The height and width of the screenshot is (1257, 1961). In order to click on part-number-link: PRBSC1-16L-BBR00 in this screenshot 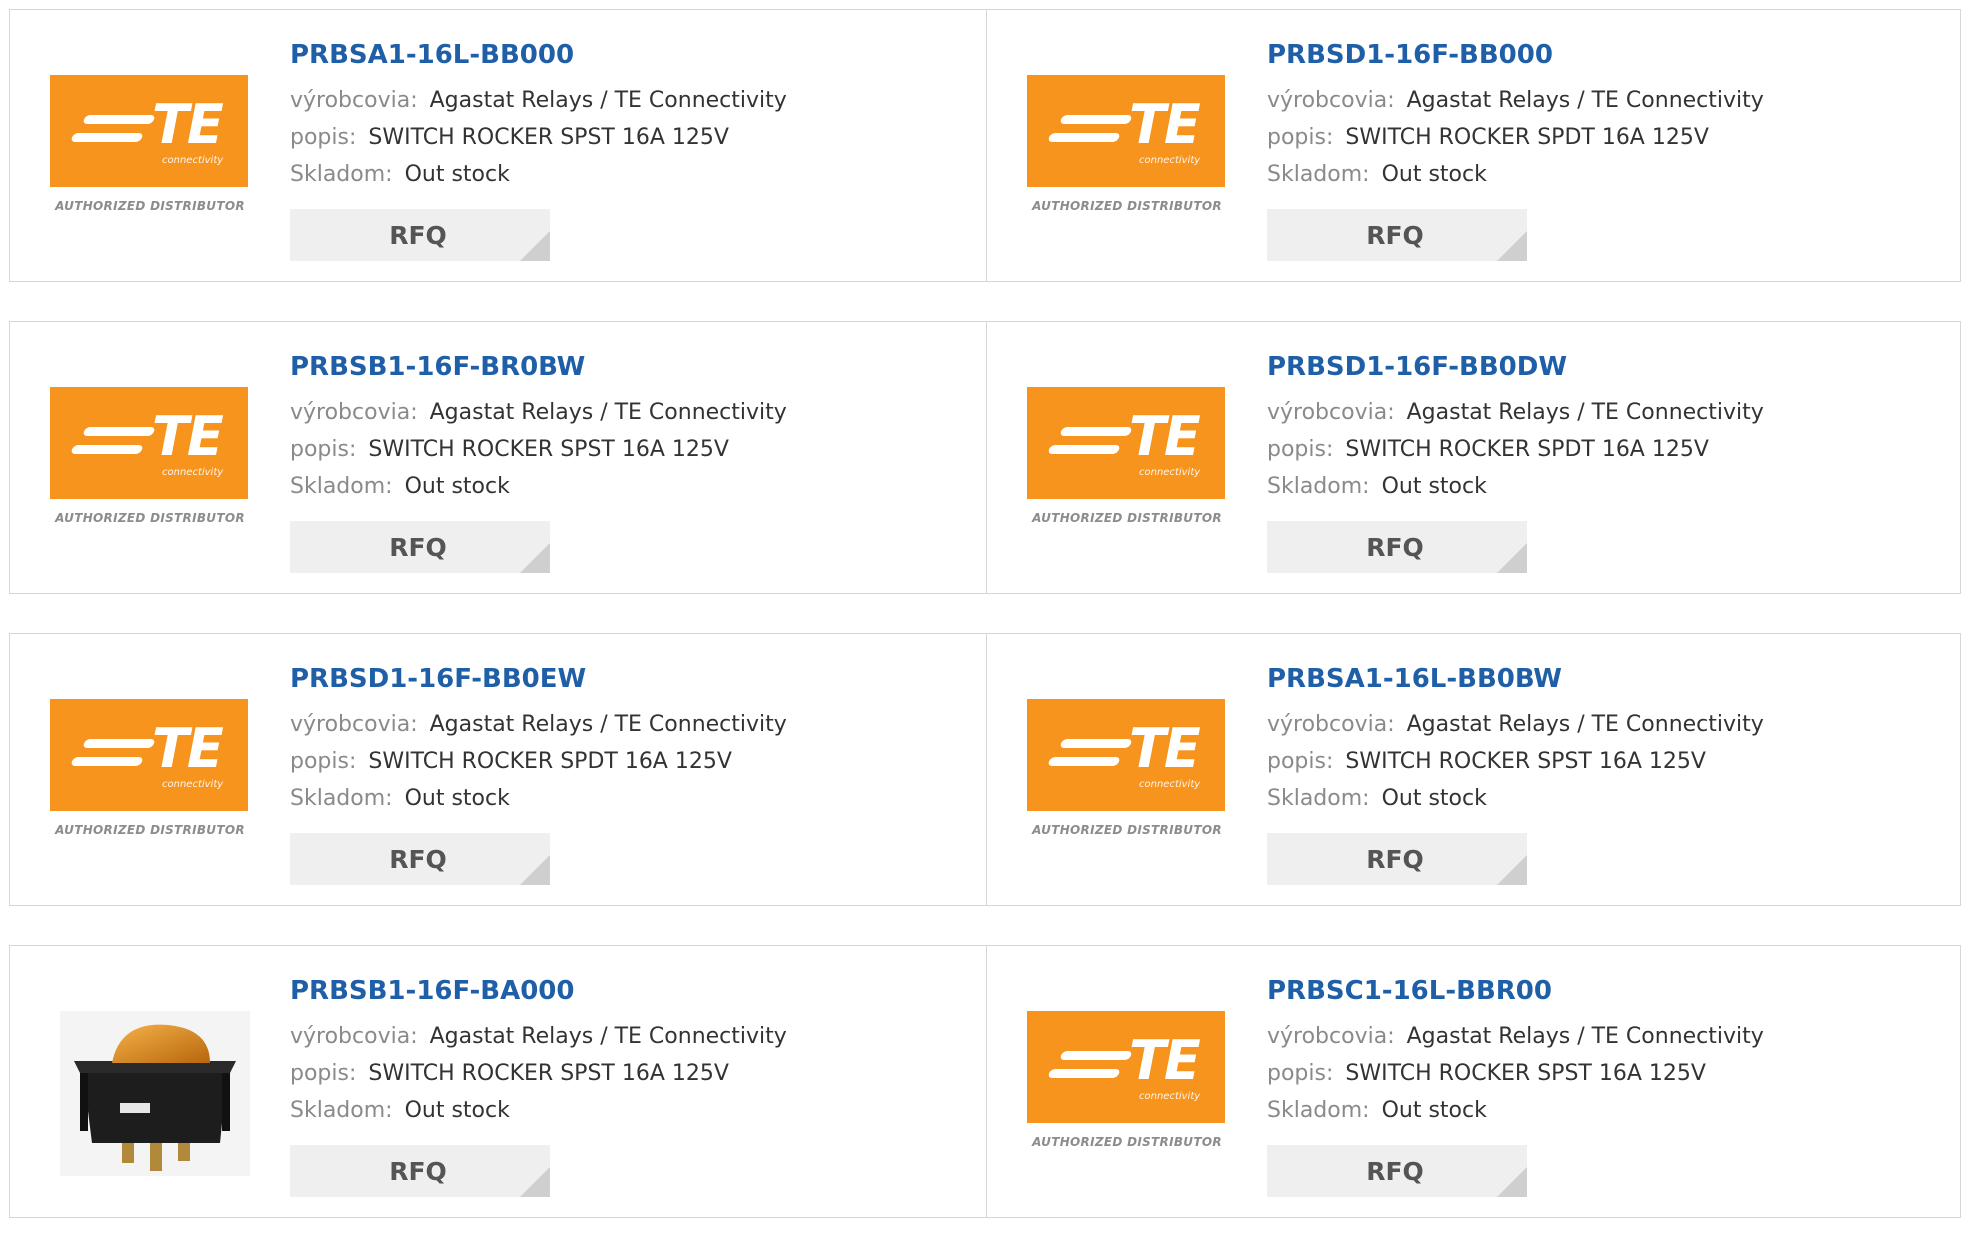, I will do `click(1515, 993)`.